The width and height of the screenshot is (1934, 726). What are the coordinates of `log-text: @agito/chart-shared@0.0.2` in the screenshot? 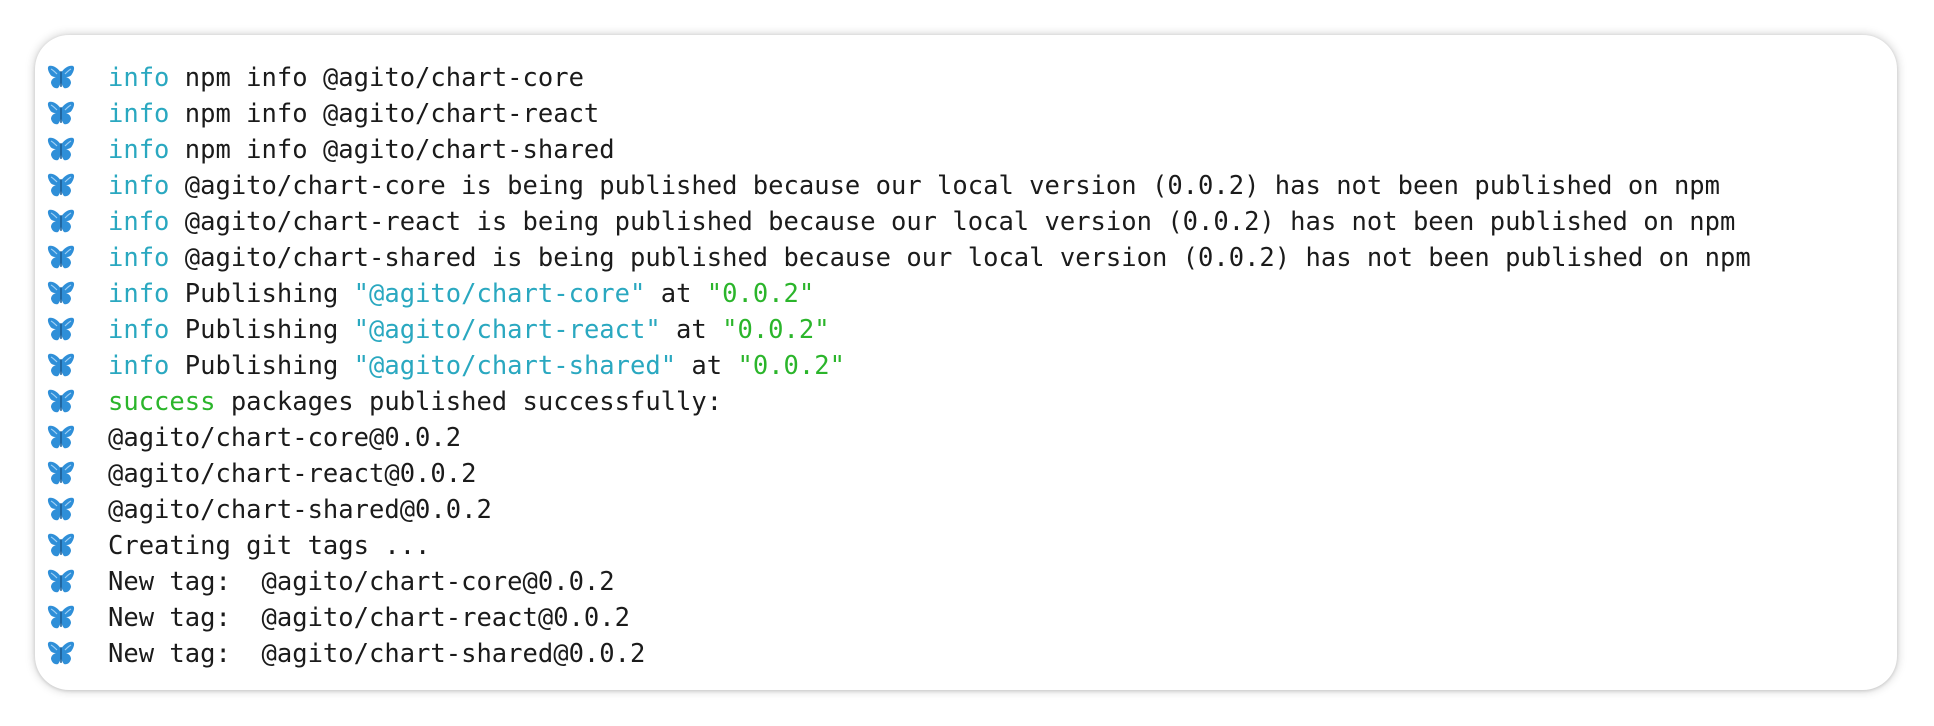 It's located at (300, 510).